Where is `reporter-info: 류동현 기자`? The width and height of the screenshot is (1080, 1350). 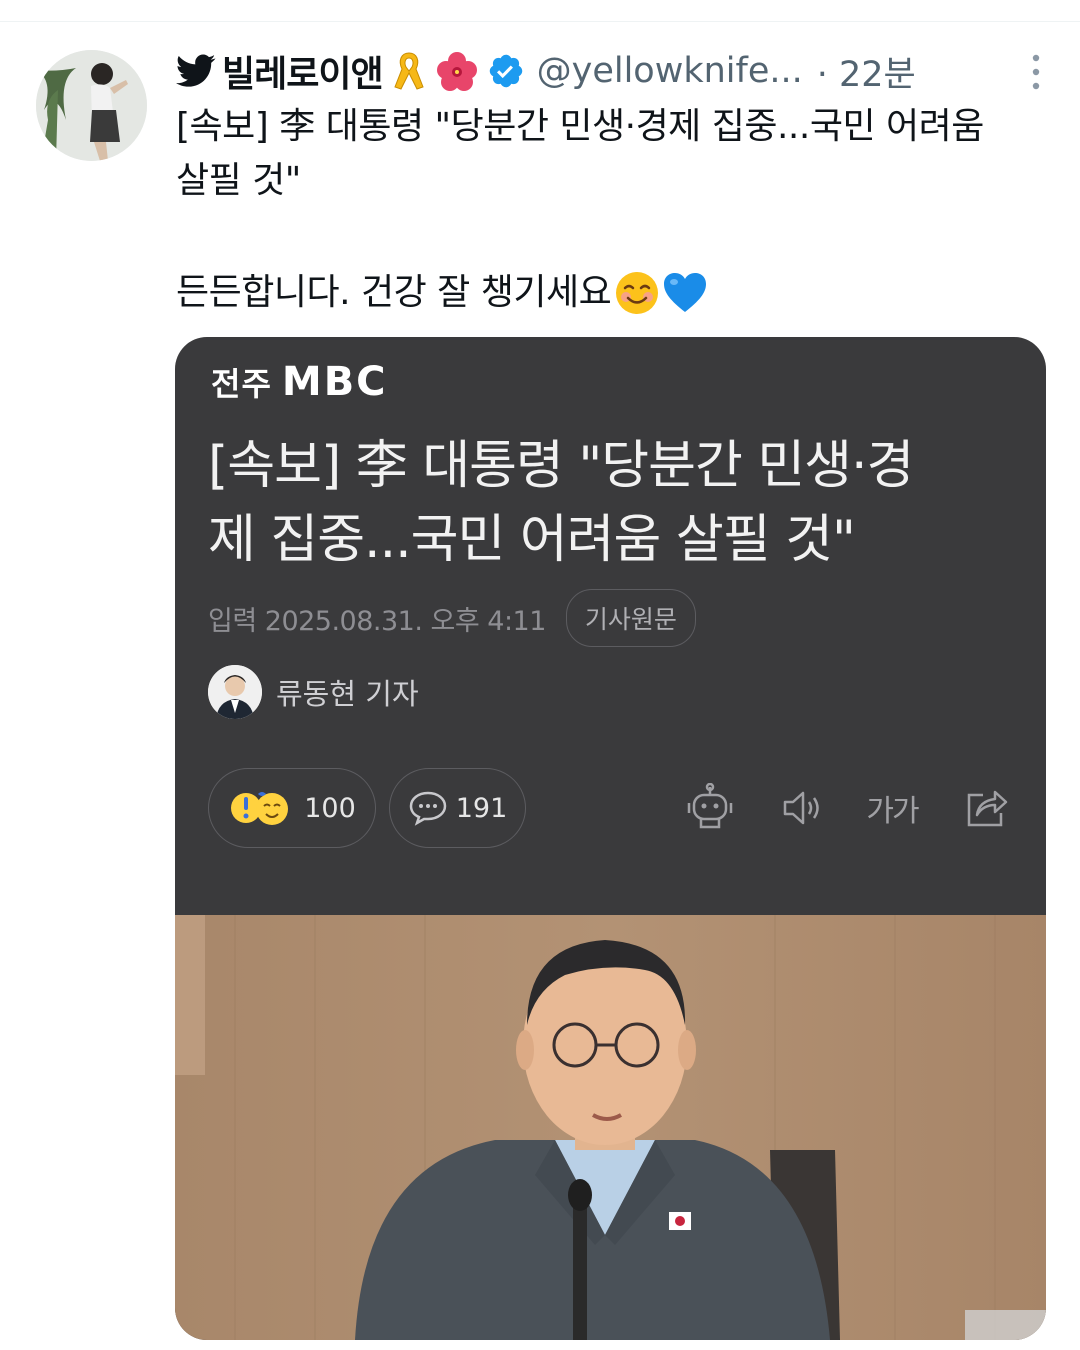
reporter-info: 류동현 기자 is located at coordinates (313, 692).